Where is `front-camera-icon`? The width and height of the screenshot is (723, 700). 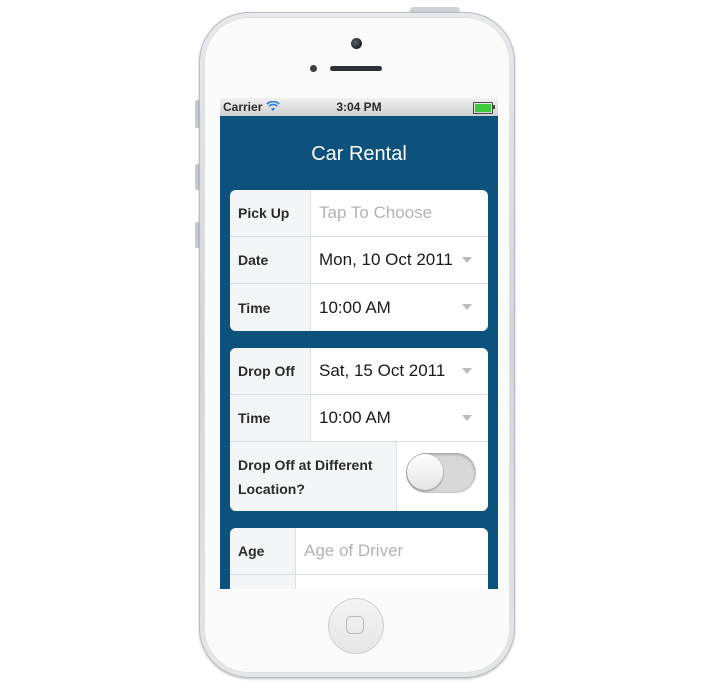 front-camera-icon is located at coordinates (356, 43).